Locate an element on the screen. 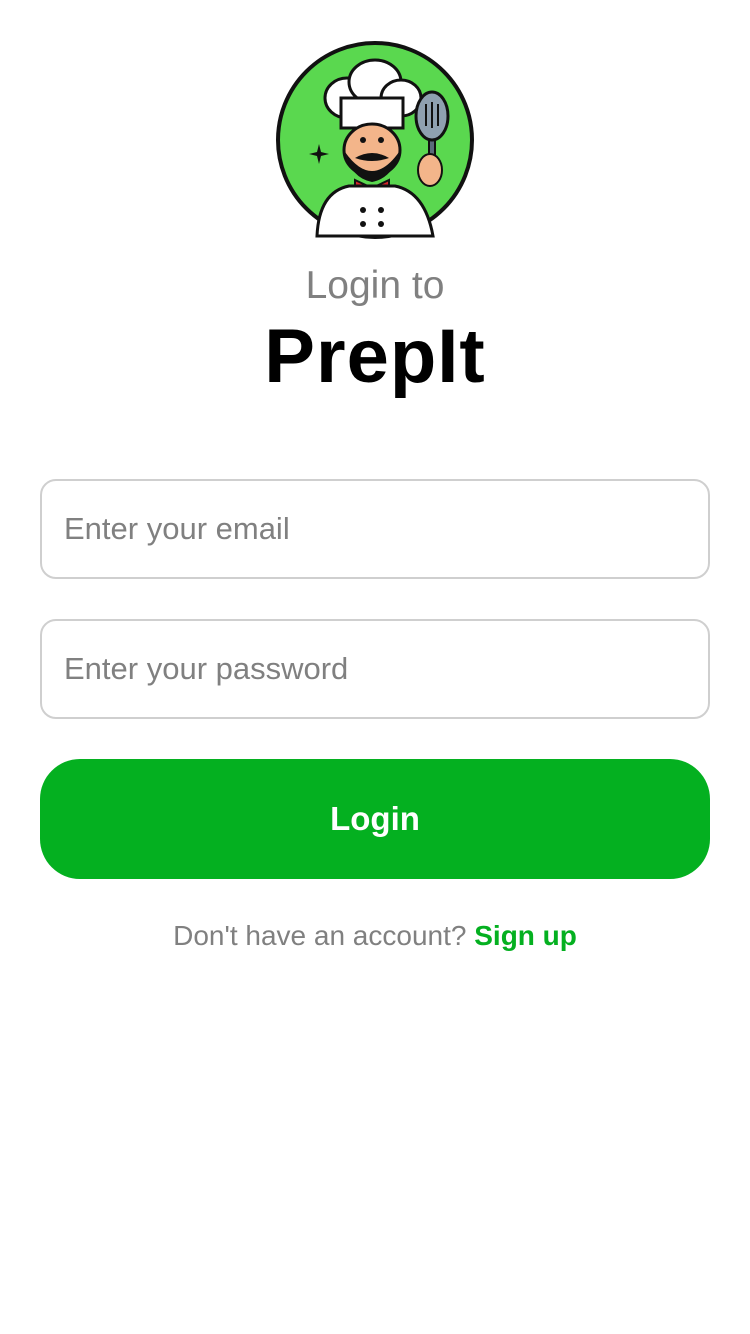 This screenshot has height=1334, width=750. password-input is located at coordinates (375, 669).